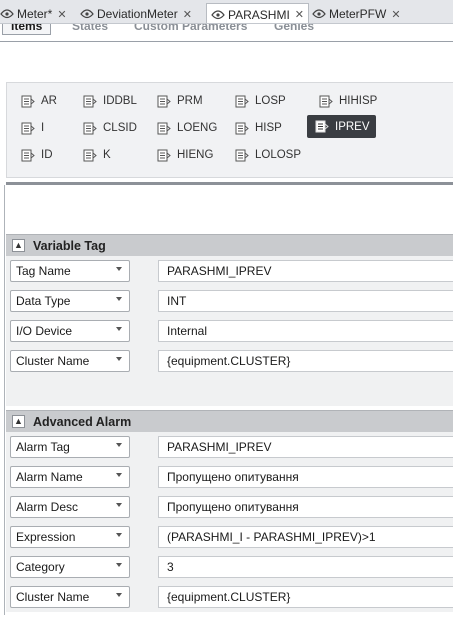  Describe the element at coordinates (53, 597) in the screenshot. I see `property-label: Cluster Name` at that location.